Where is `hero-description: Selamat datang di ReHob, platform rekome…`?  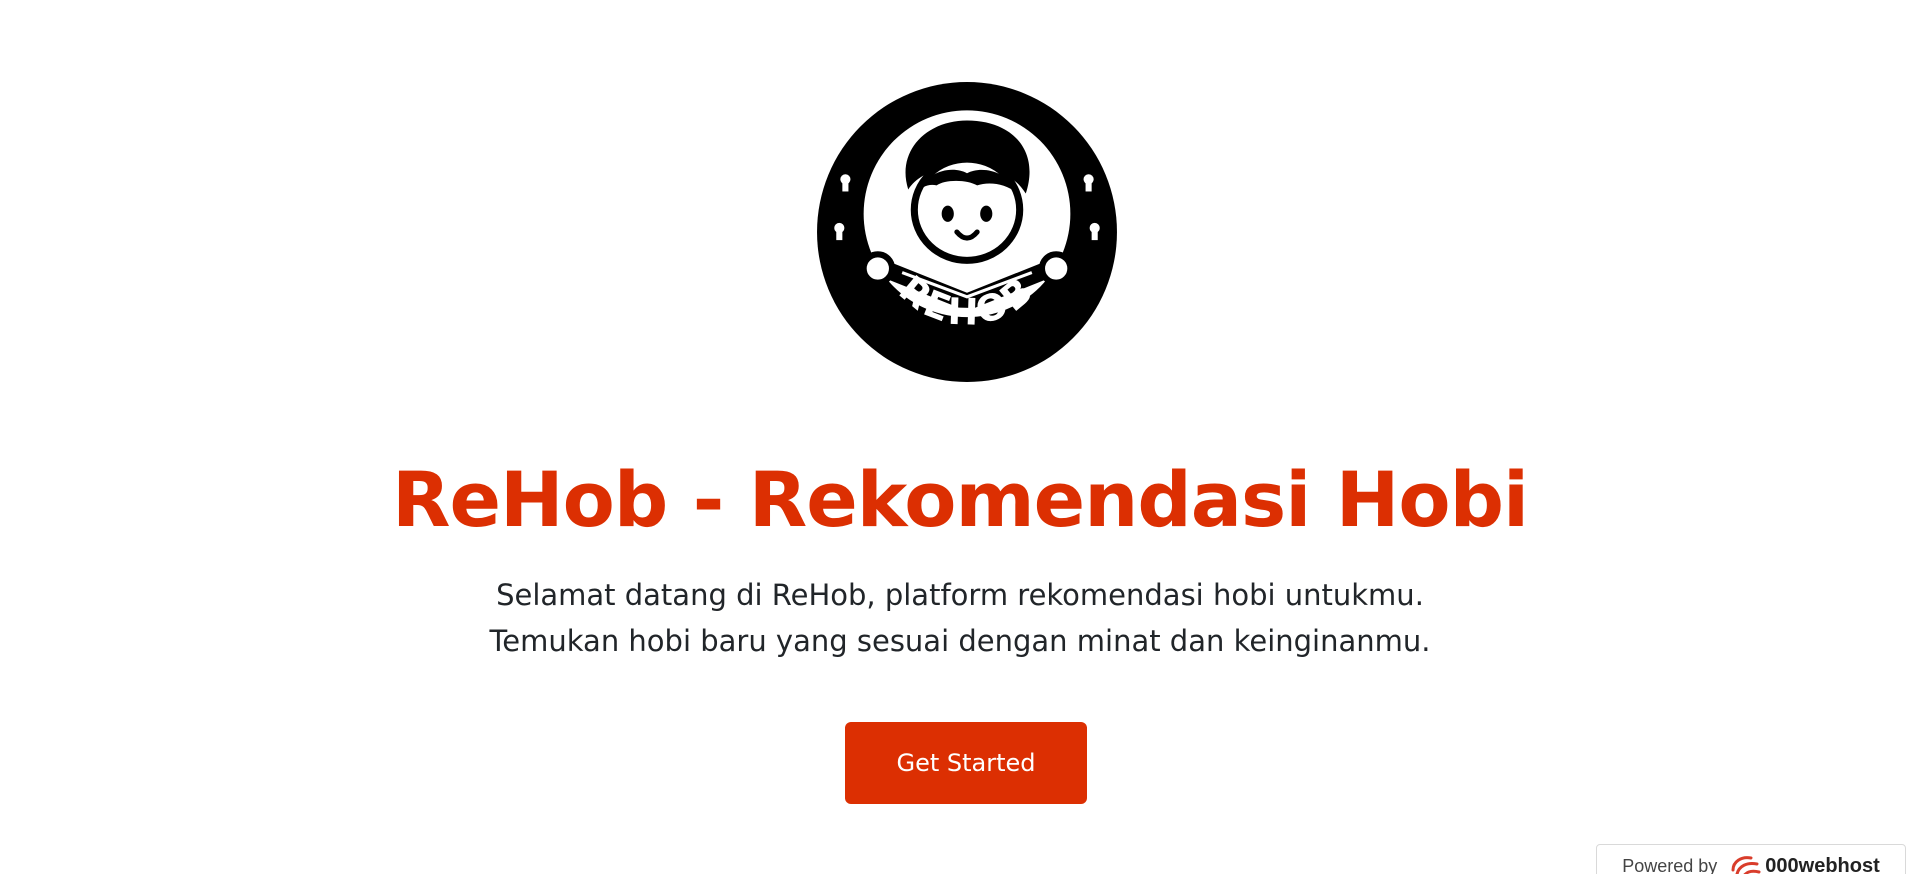
hero-description: Selamat datang di ReHob, platform rekome… is located at coordinates (960, 618).